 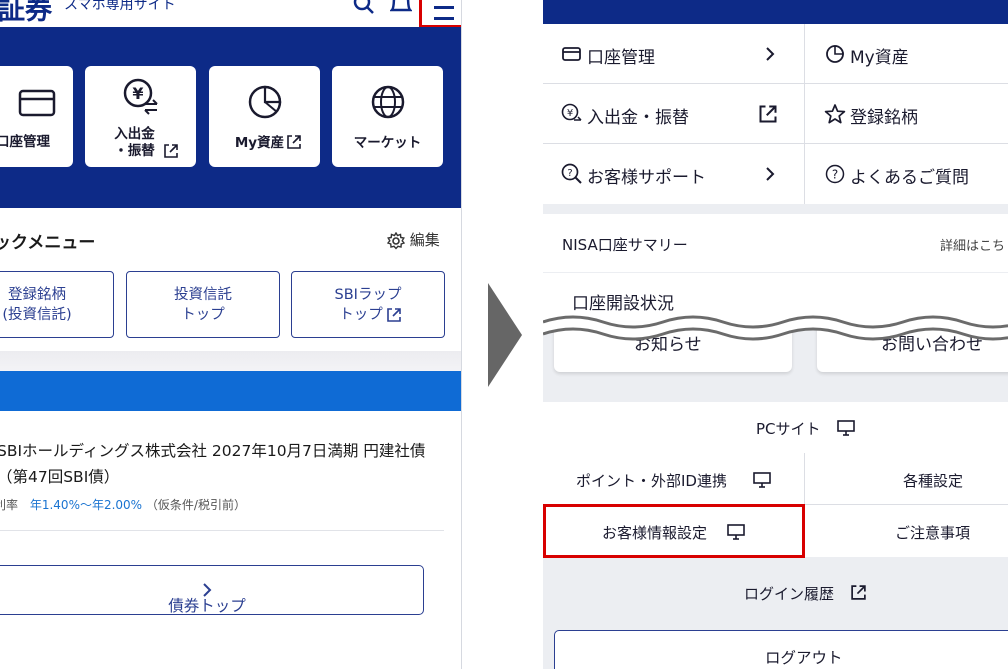 What do you see at coordinates (57, 304) in the screenshot?
I see `quick-button-registered-funds: 登録銘柄 (投資信託)` at bounding box center [57, 304].